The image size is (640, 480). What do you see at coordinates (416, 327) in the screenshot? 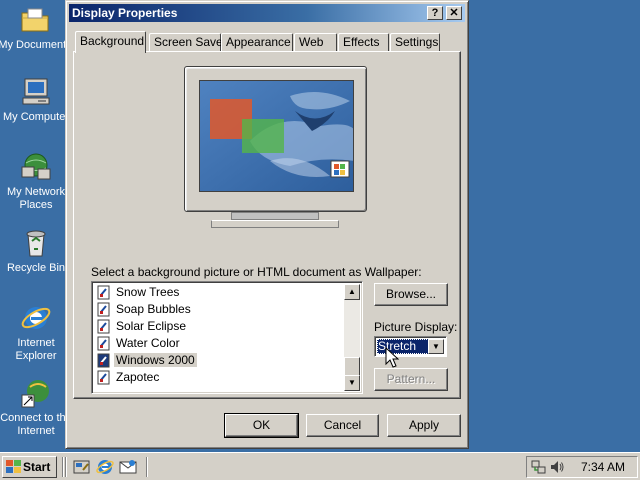
I see `picture-display-label: Picture Display:` at bounding box center [416, 327].